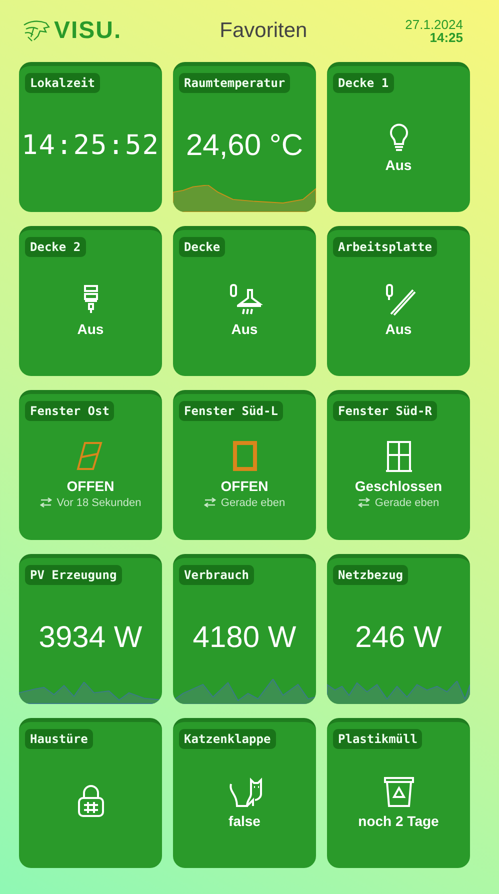 Image resolution: width=499 pixels, height=894 pixels. Describe the element at coordinates (398, 465) in the screenshot. I see `tile-card: Fenster Süd-R Geschlossen Gerade eben` at that location.